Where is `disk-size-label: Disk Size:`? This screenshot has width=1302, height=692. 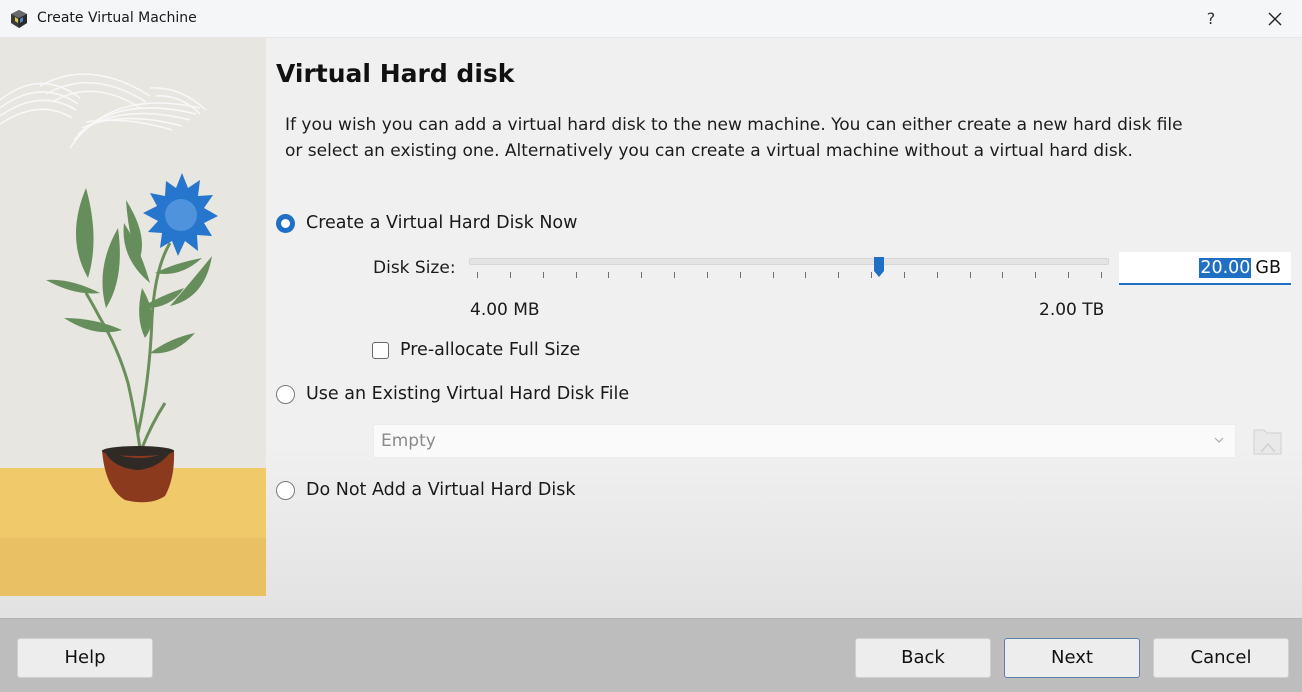
disk-size-label: Disk Size: is located at coordinates (414, 268).